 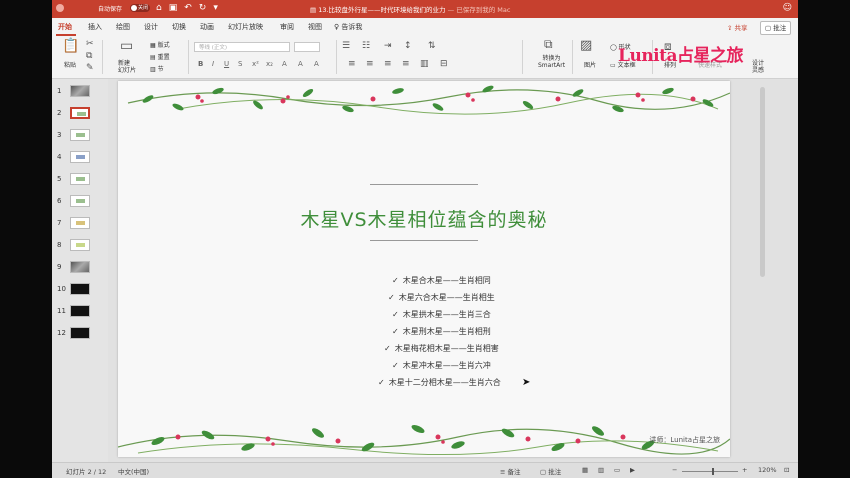 I want to click on tab-draw: 绘图, so click(x=123, y=27).